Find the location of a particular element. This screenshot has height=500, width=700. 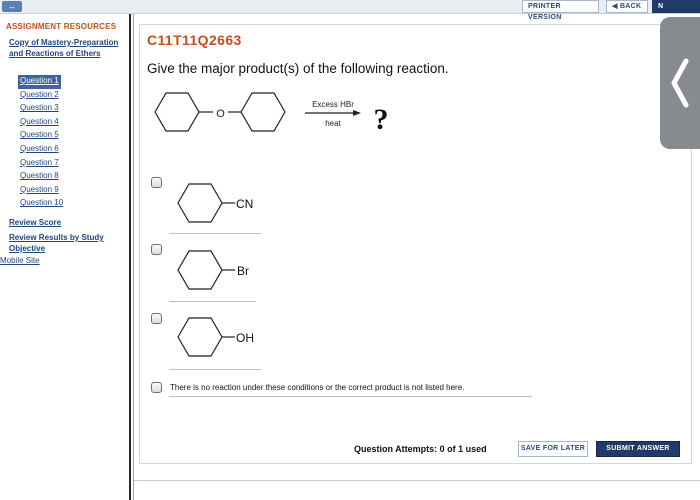

next-button: N is located at coordinates (676, 6).